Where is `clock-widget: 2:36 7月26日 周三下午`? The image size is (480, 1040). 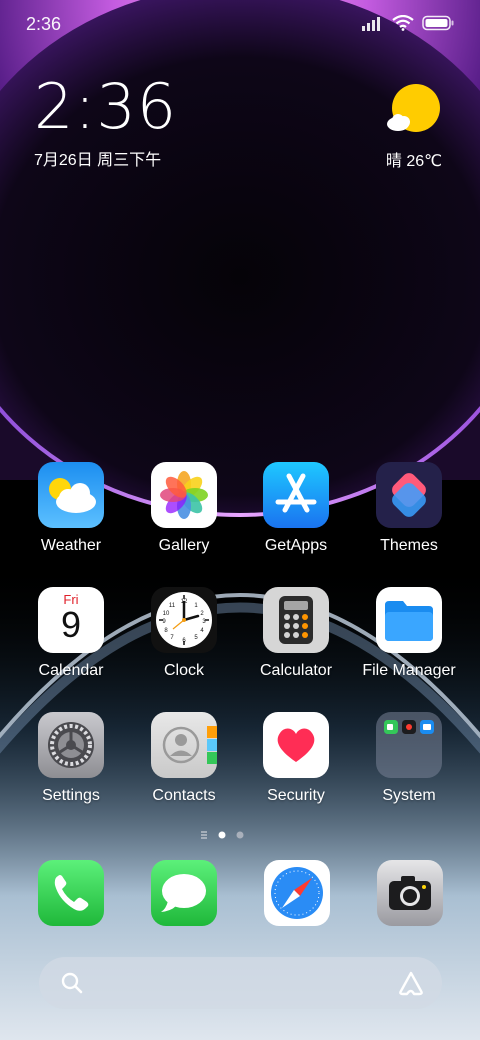 clock-widget: 2:36 7月26日 周三下午 is located at coordinates (105, 123).